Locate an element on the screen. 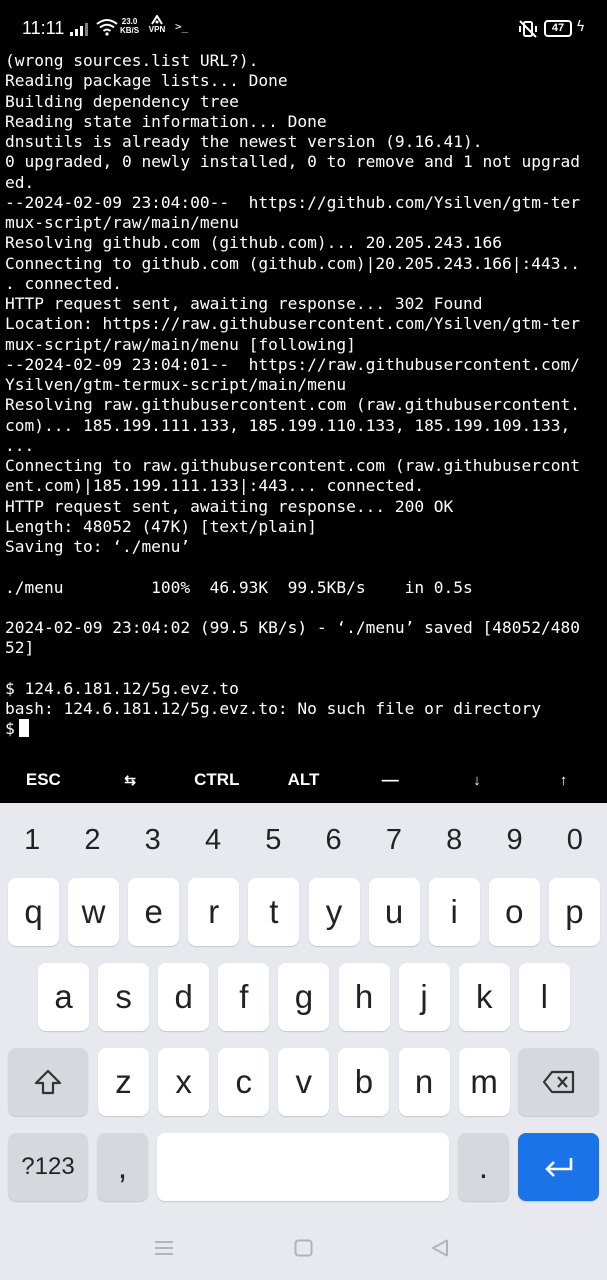 Image resolution: width=607 pixels, height=1280 pixels. vpn-indicator: VPN is located at coordinates (157, 24).